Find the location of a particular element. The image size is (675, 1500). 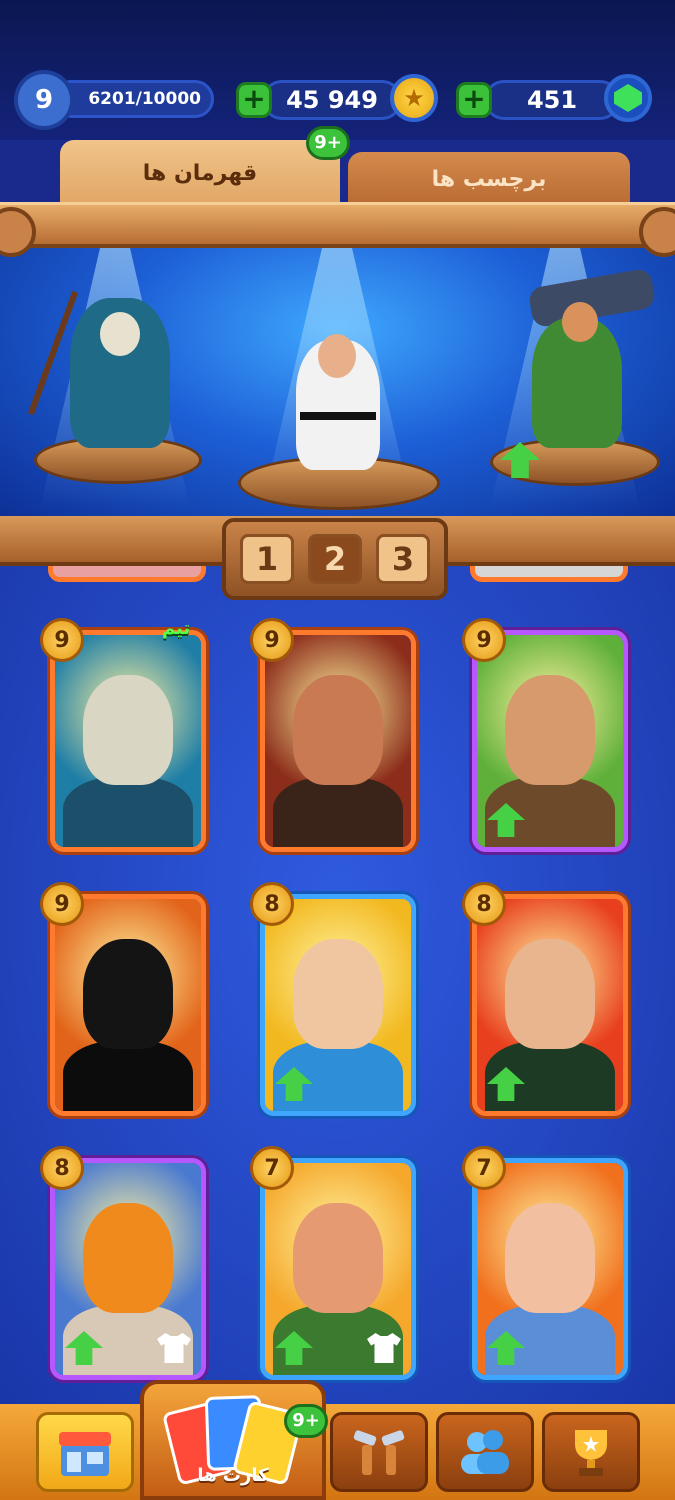

gems-counter: 451 is located at coordinates (552, 100).